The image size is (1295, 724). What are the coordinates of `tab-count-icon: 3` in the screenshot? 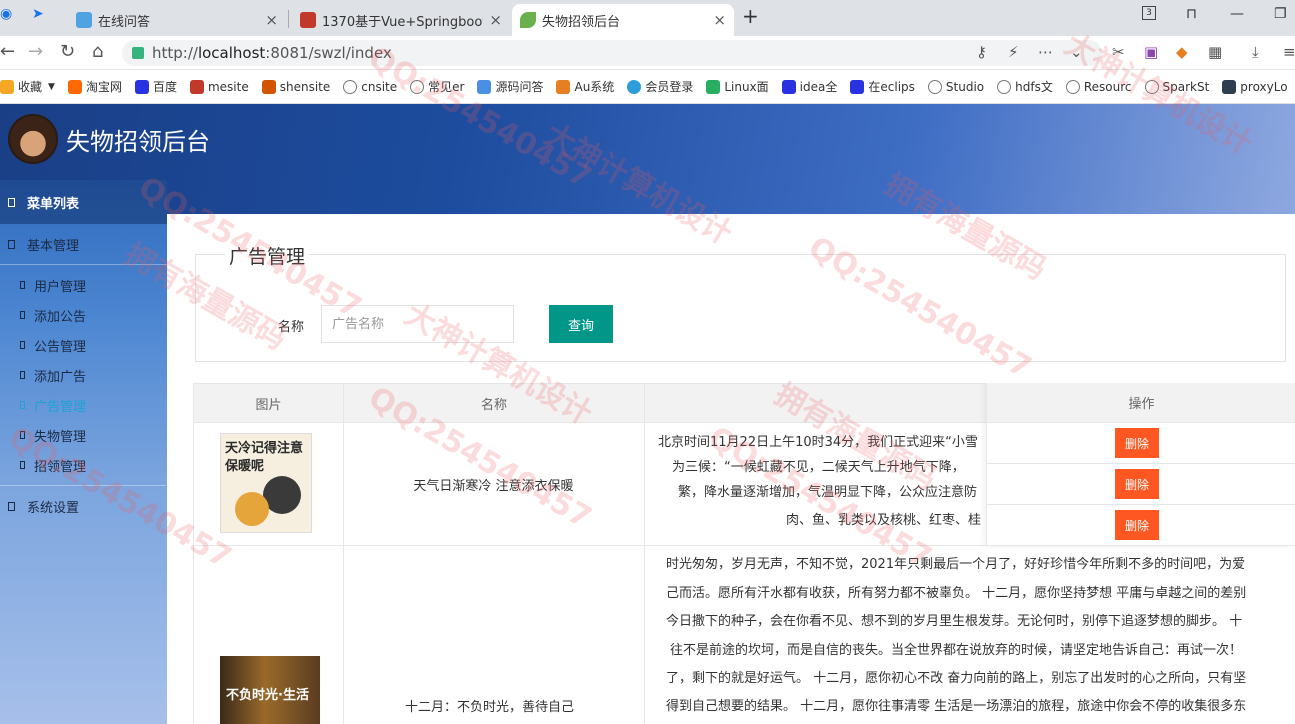 It's located at (1149, 13).